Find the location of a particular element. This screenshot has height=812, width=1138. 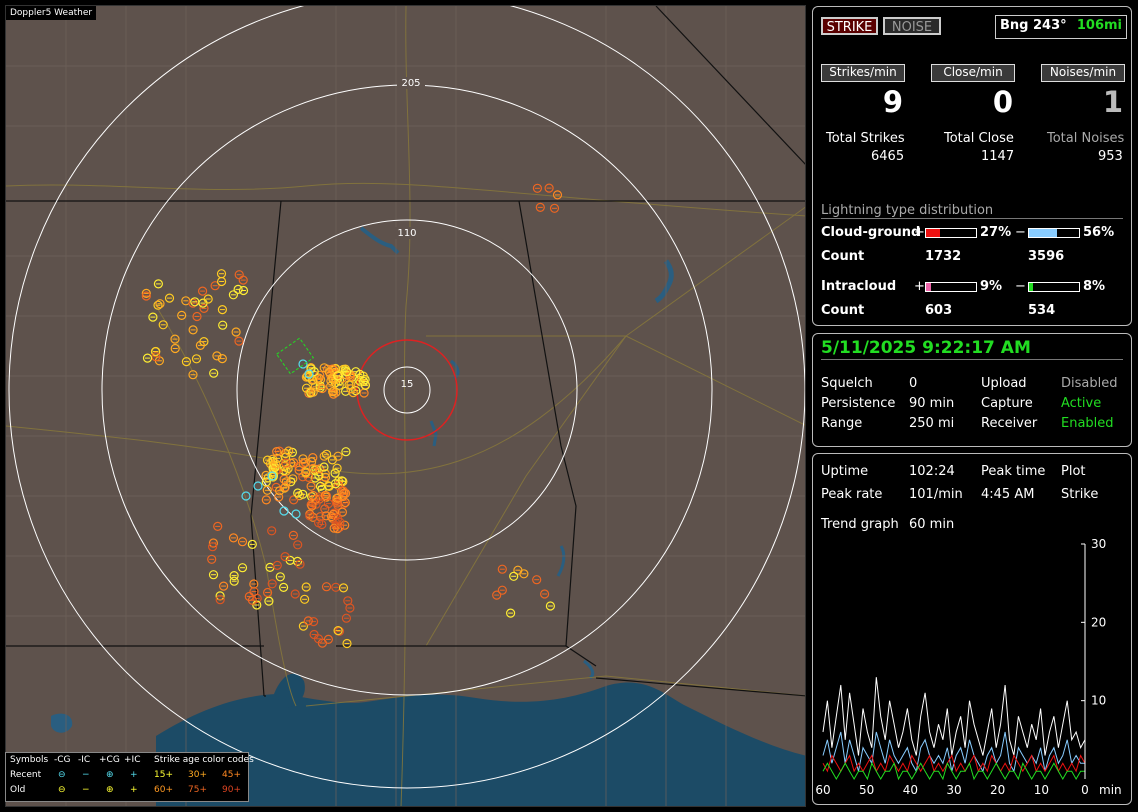

ic-count-label: Count is located at coordinates (843, 310).